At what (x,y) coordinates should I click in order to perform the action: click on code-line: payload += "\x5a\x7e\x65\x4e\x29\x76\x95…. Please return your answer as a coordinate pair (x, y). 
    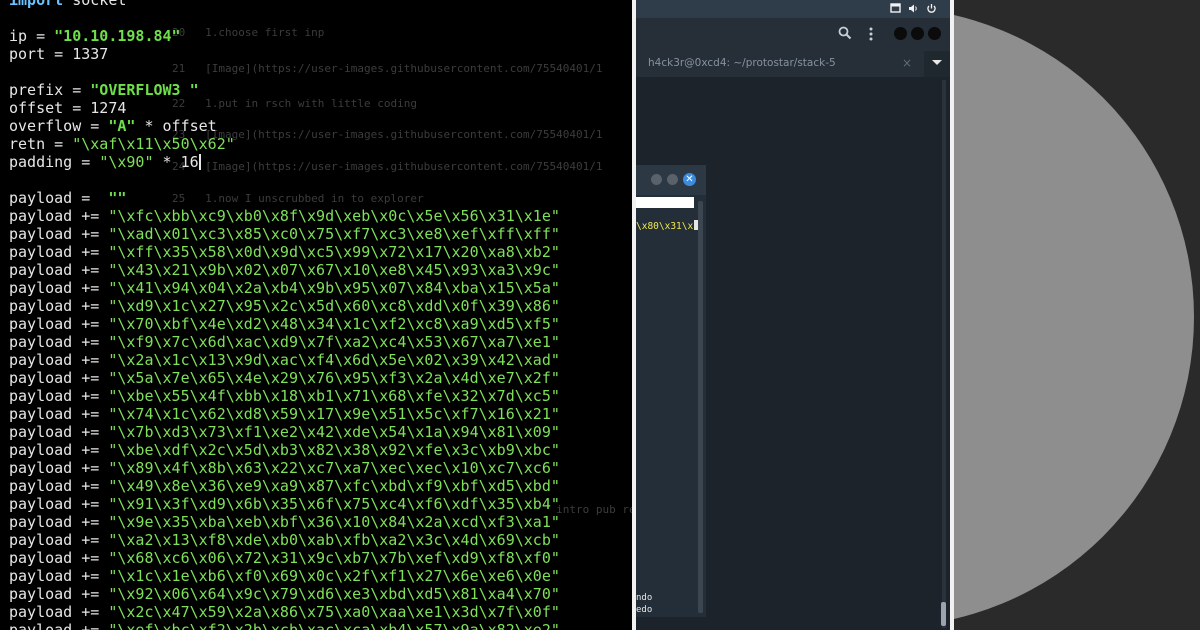
    Looking at the image, I should click on (284, 378).